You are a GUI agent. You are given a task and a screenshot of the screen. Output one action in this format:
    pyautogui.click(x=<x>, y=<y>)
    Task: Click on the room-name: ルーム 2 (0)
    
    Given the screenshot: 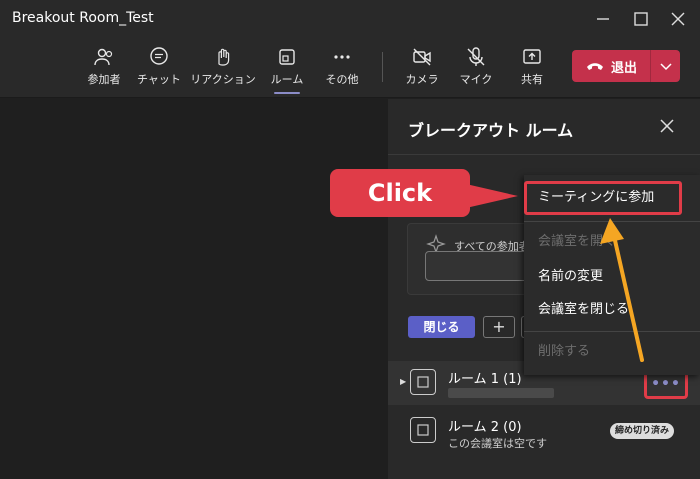 What is the action you would take?
    pyautogui.click(x=485, y=427)
    